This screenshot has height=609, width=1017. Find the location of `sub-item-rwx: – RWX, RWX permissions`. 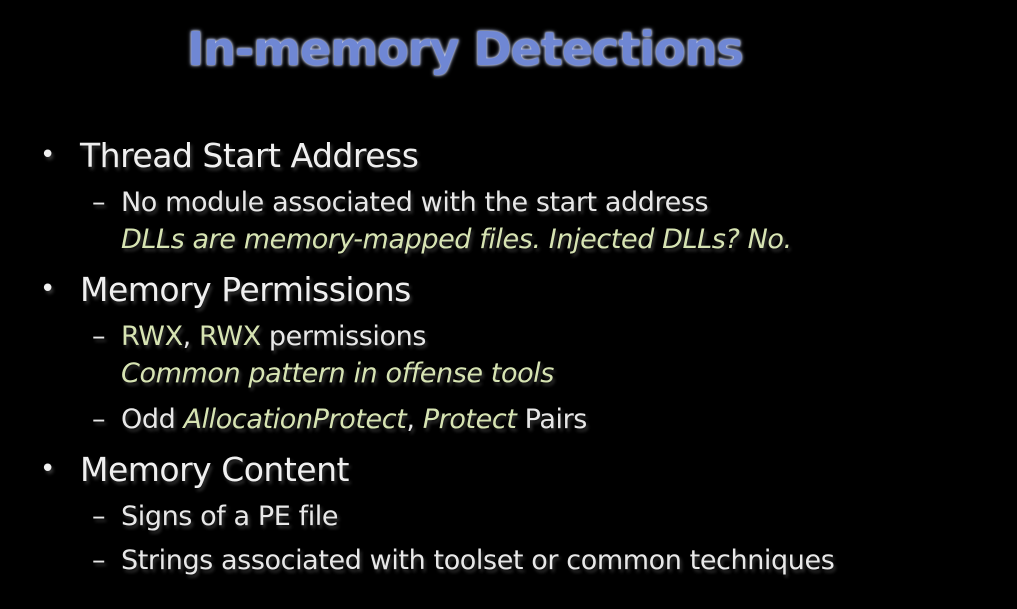

sub-item-rwx: – RWX, RWX permissions is located at coordinates (259, 336).